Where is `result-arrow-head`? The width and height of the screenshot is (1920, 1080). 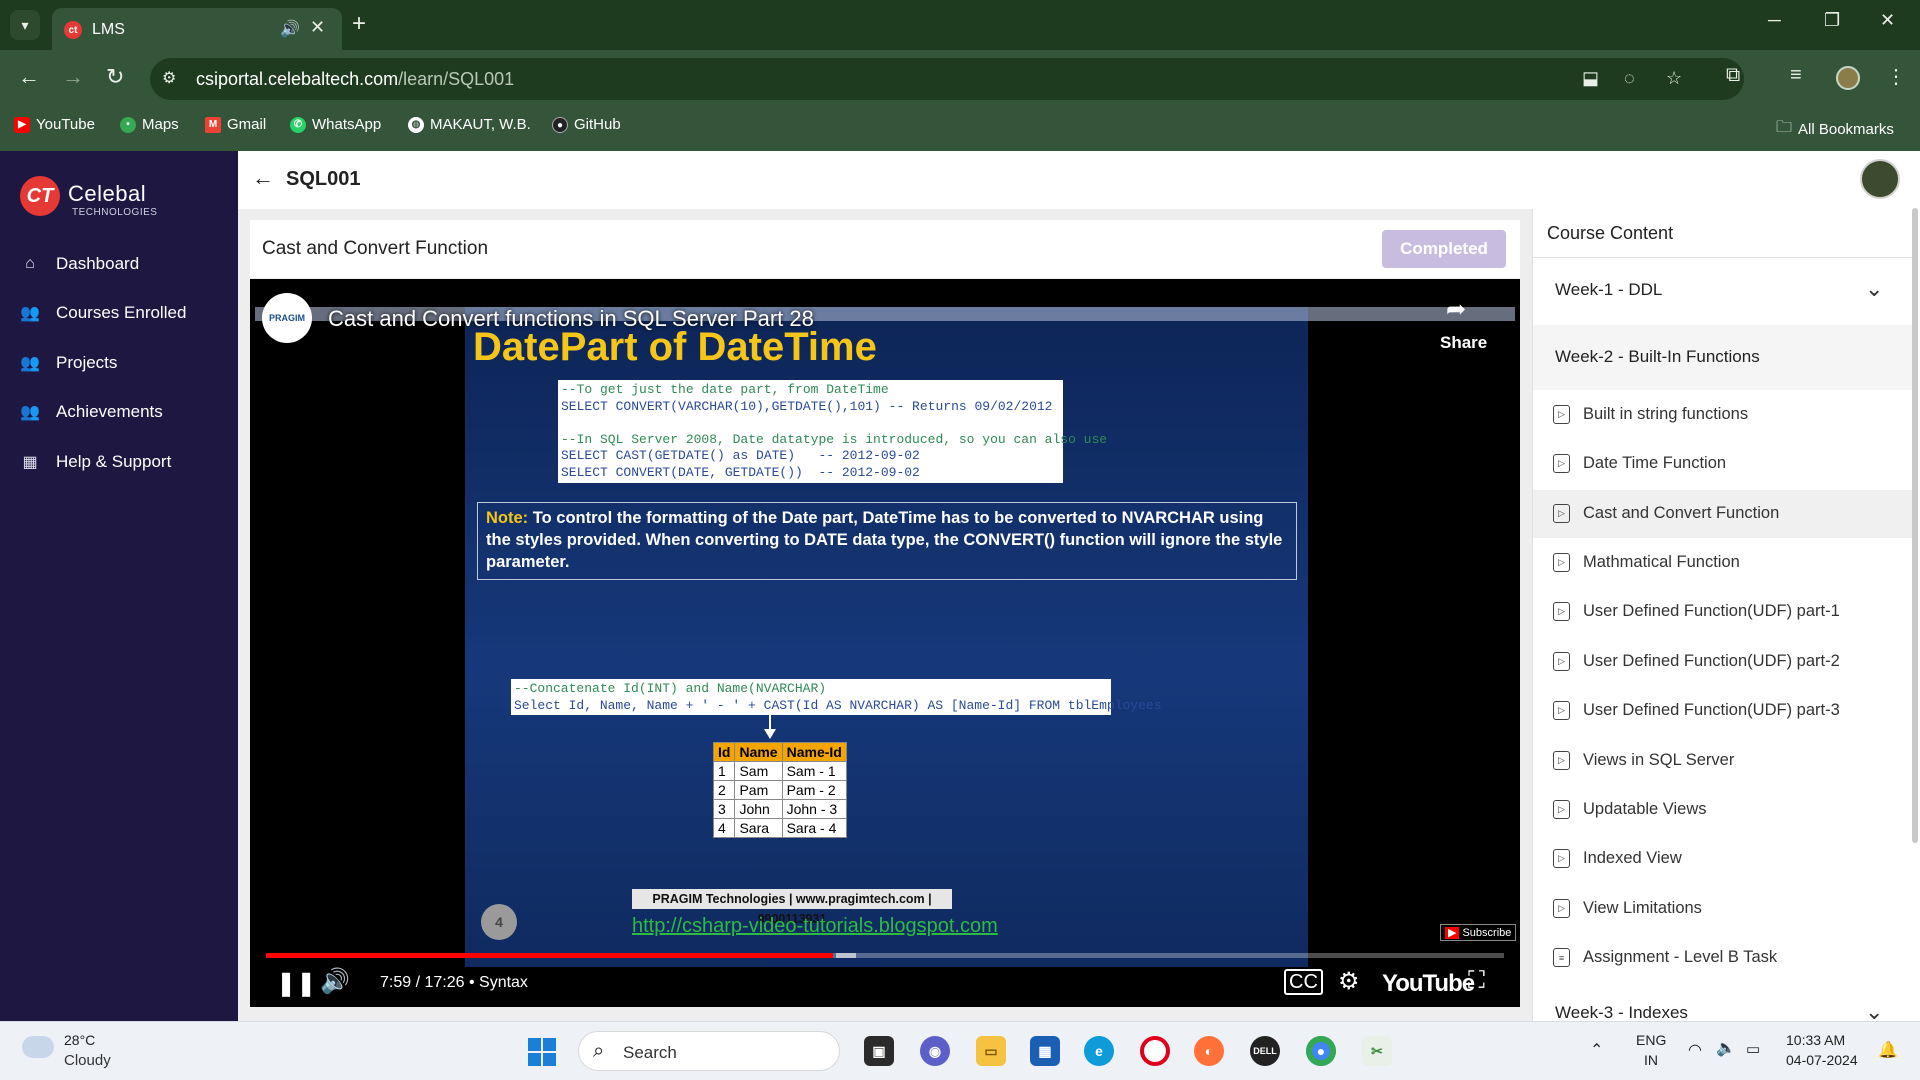 result-arrow-head is located at coordinates (770, 734).